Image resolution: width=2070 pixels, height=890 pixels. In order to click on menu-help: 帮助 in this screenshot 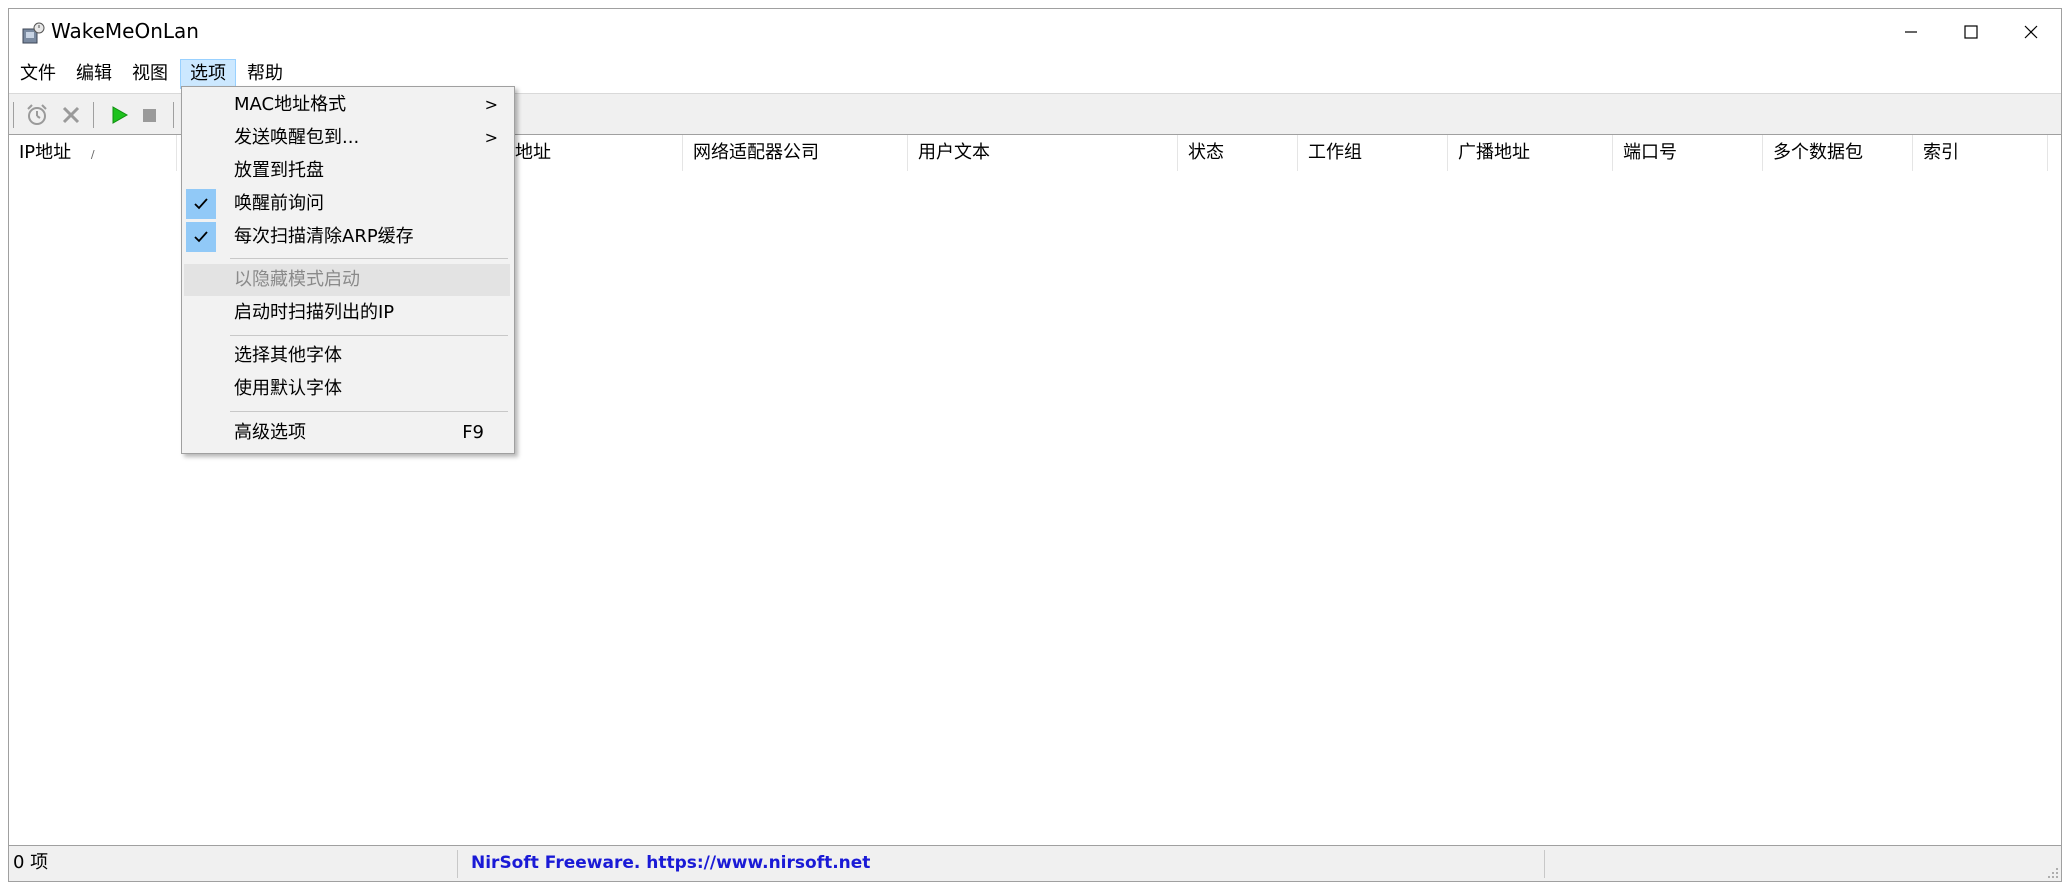, I will do `click(265, 74)`.